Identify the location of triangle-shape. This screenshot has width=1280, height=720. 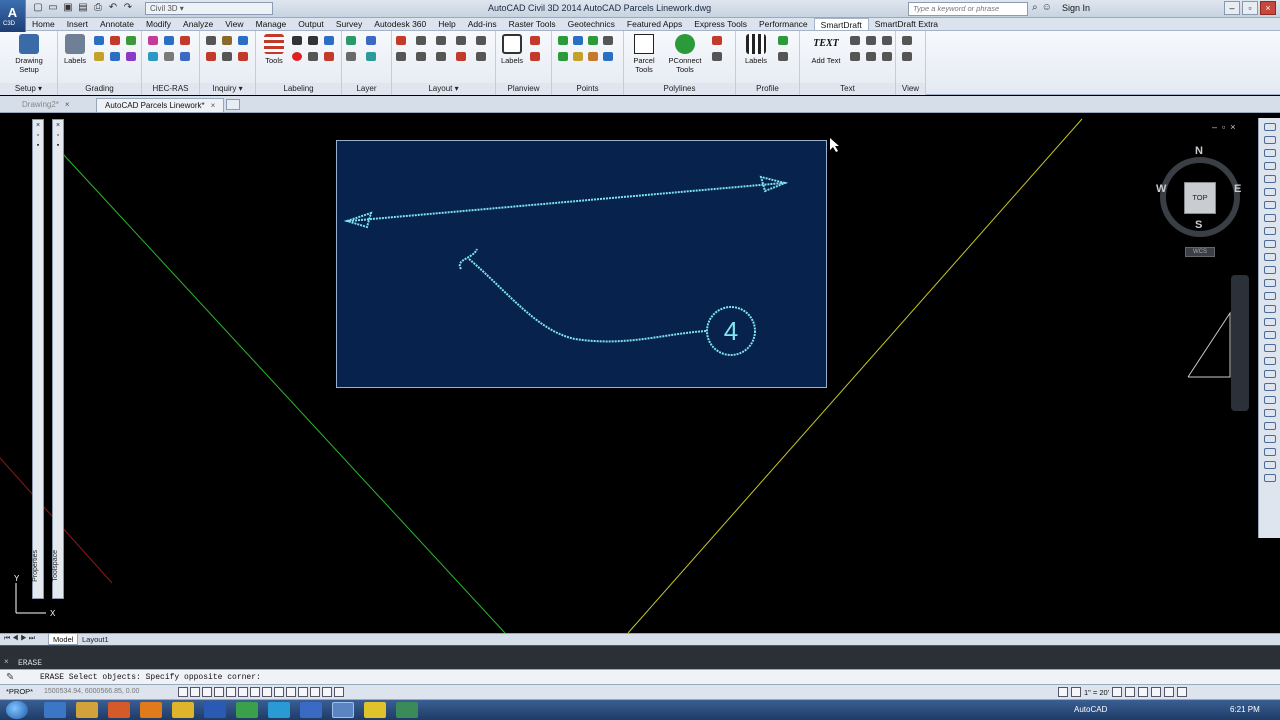
(1209, 344).